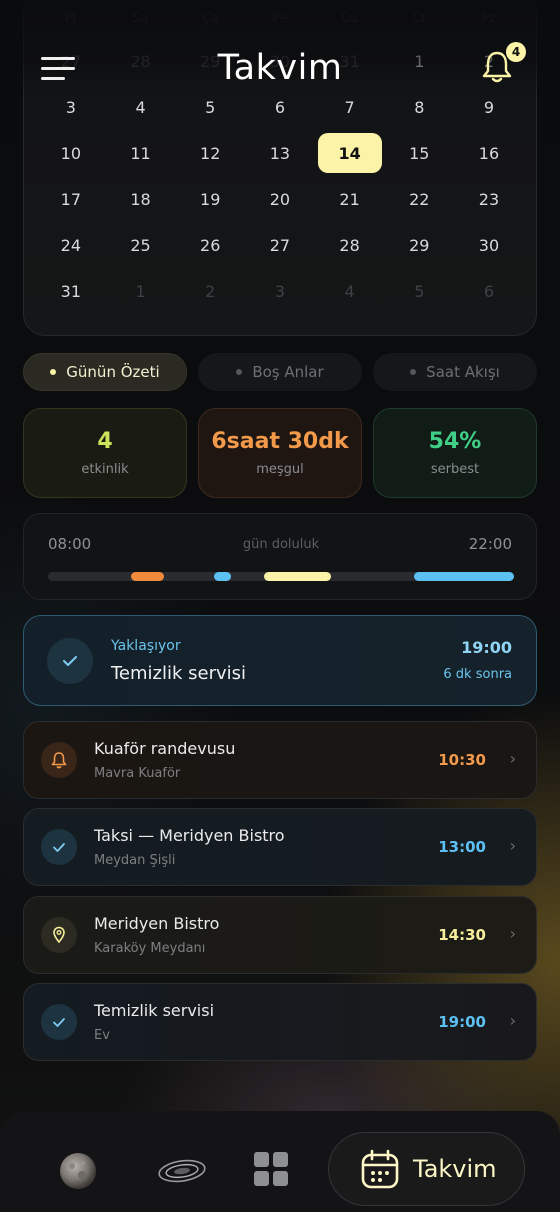  Describe the element at coordinates (419, 107) in the screenshot. I see `calendar-day: 8` at that location.